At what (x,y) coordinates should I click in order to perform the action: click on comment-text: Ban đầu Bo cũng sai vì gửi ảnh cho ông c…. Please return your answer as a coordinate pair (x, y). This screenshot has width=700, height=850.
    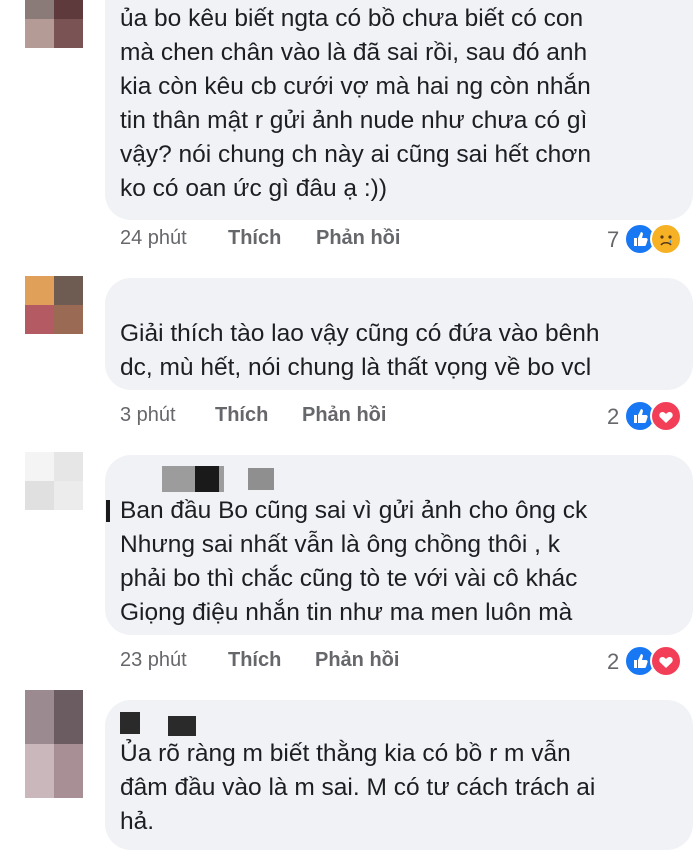
    Looking at the image, I should click on (354, 561).